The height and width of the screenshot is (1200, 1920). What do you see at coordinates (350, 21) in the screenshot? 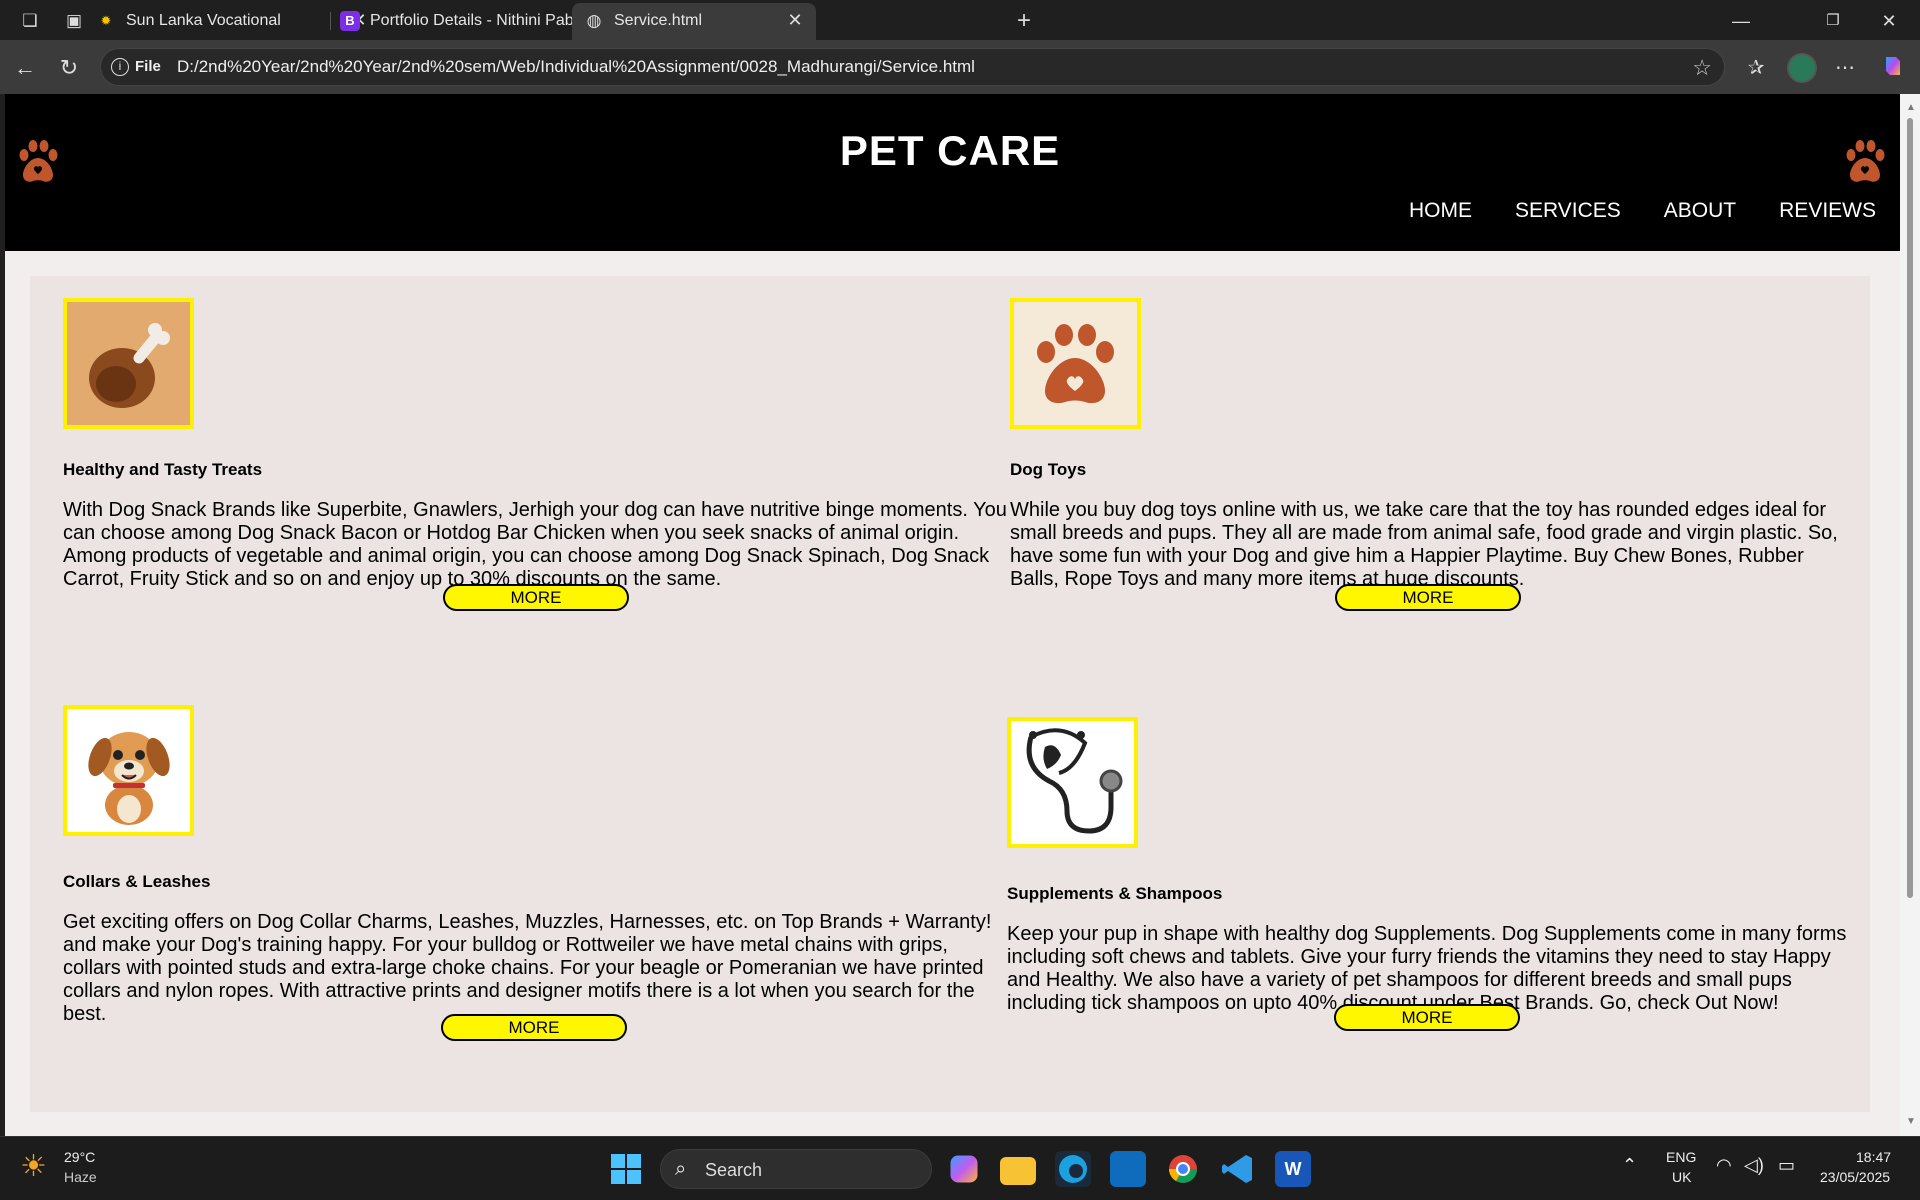
I see `bootstrap-icon: B` at bounding box center [350, 21].